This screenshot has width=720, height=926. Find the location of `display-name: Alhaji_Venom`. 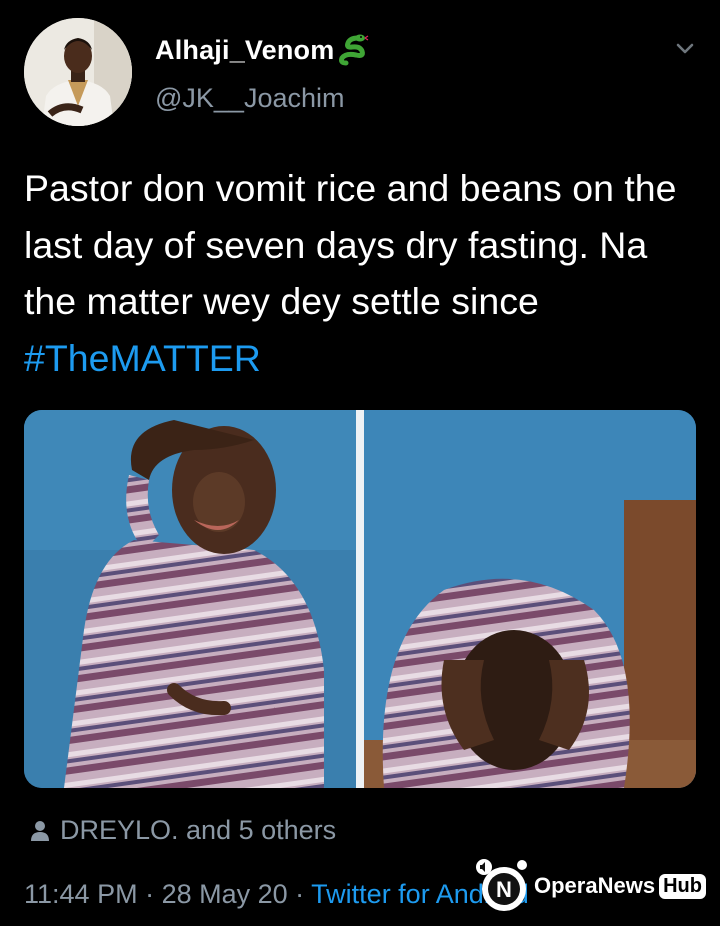

display-name: Alhaji_Venom is located at coordinates (244, 50).